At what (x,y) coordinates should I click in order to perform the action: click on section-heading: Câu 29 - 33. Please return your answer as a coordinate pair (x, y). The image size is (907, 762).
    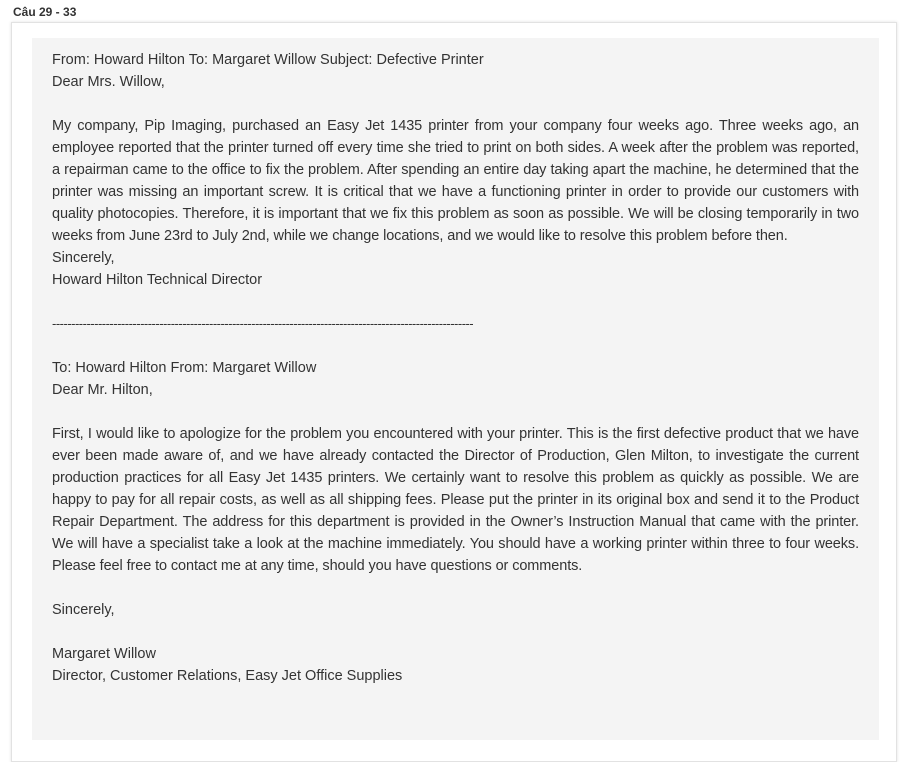
    Looking at the image, I should click on (45, 12).